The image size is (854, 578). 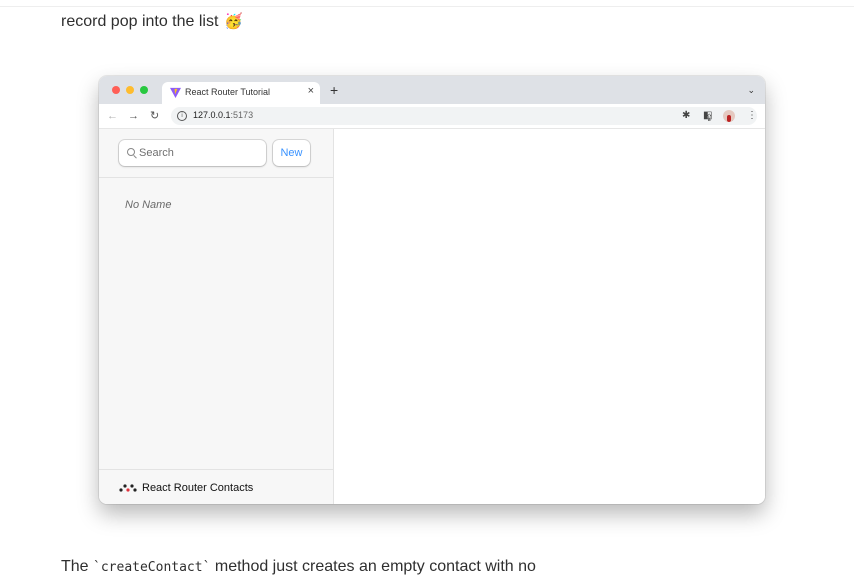 I want to click on paragraph-text: The, so click(x=77, y=566).